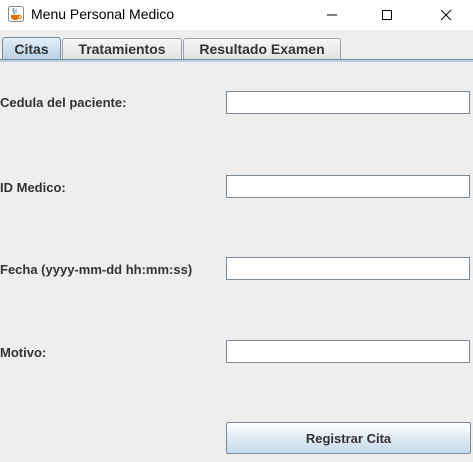 The height and width of the screenshot is (462, 473). Describe the element at coordinates (33, 187) in the screenshot. I see `id-medico-label: ID Medico:` at that location.